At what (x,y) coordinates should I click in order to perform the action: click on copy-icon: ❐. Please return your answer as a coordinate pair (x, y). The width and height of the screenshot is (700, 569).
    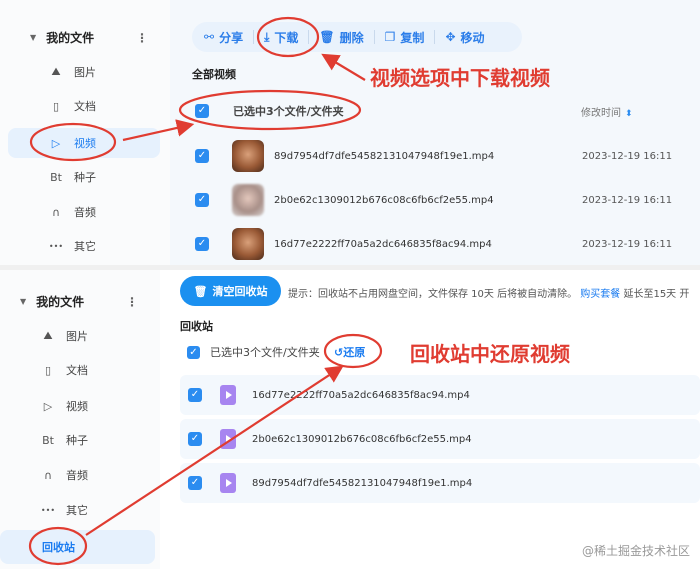
    Looking at the image, I should click on (390, 37).